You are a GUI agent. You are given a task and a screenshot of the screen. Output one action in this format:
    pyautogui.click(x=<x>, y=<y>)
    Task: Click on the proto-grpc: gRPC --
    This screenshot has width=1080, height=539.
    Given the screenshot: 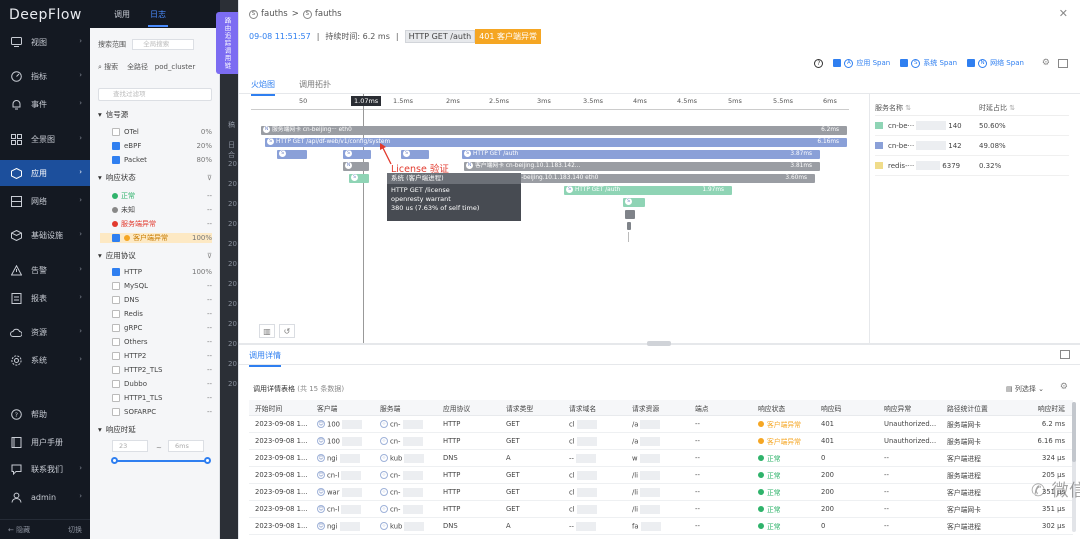 What is the action you would take?
    pyautogui.click(x=162, y=328)
    